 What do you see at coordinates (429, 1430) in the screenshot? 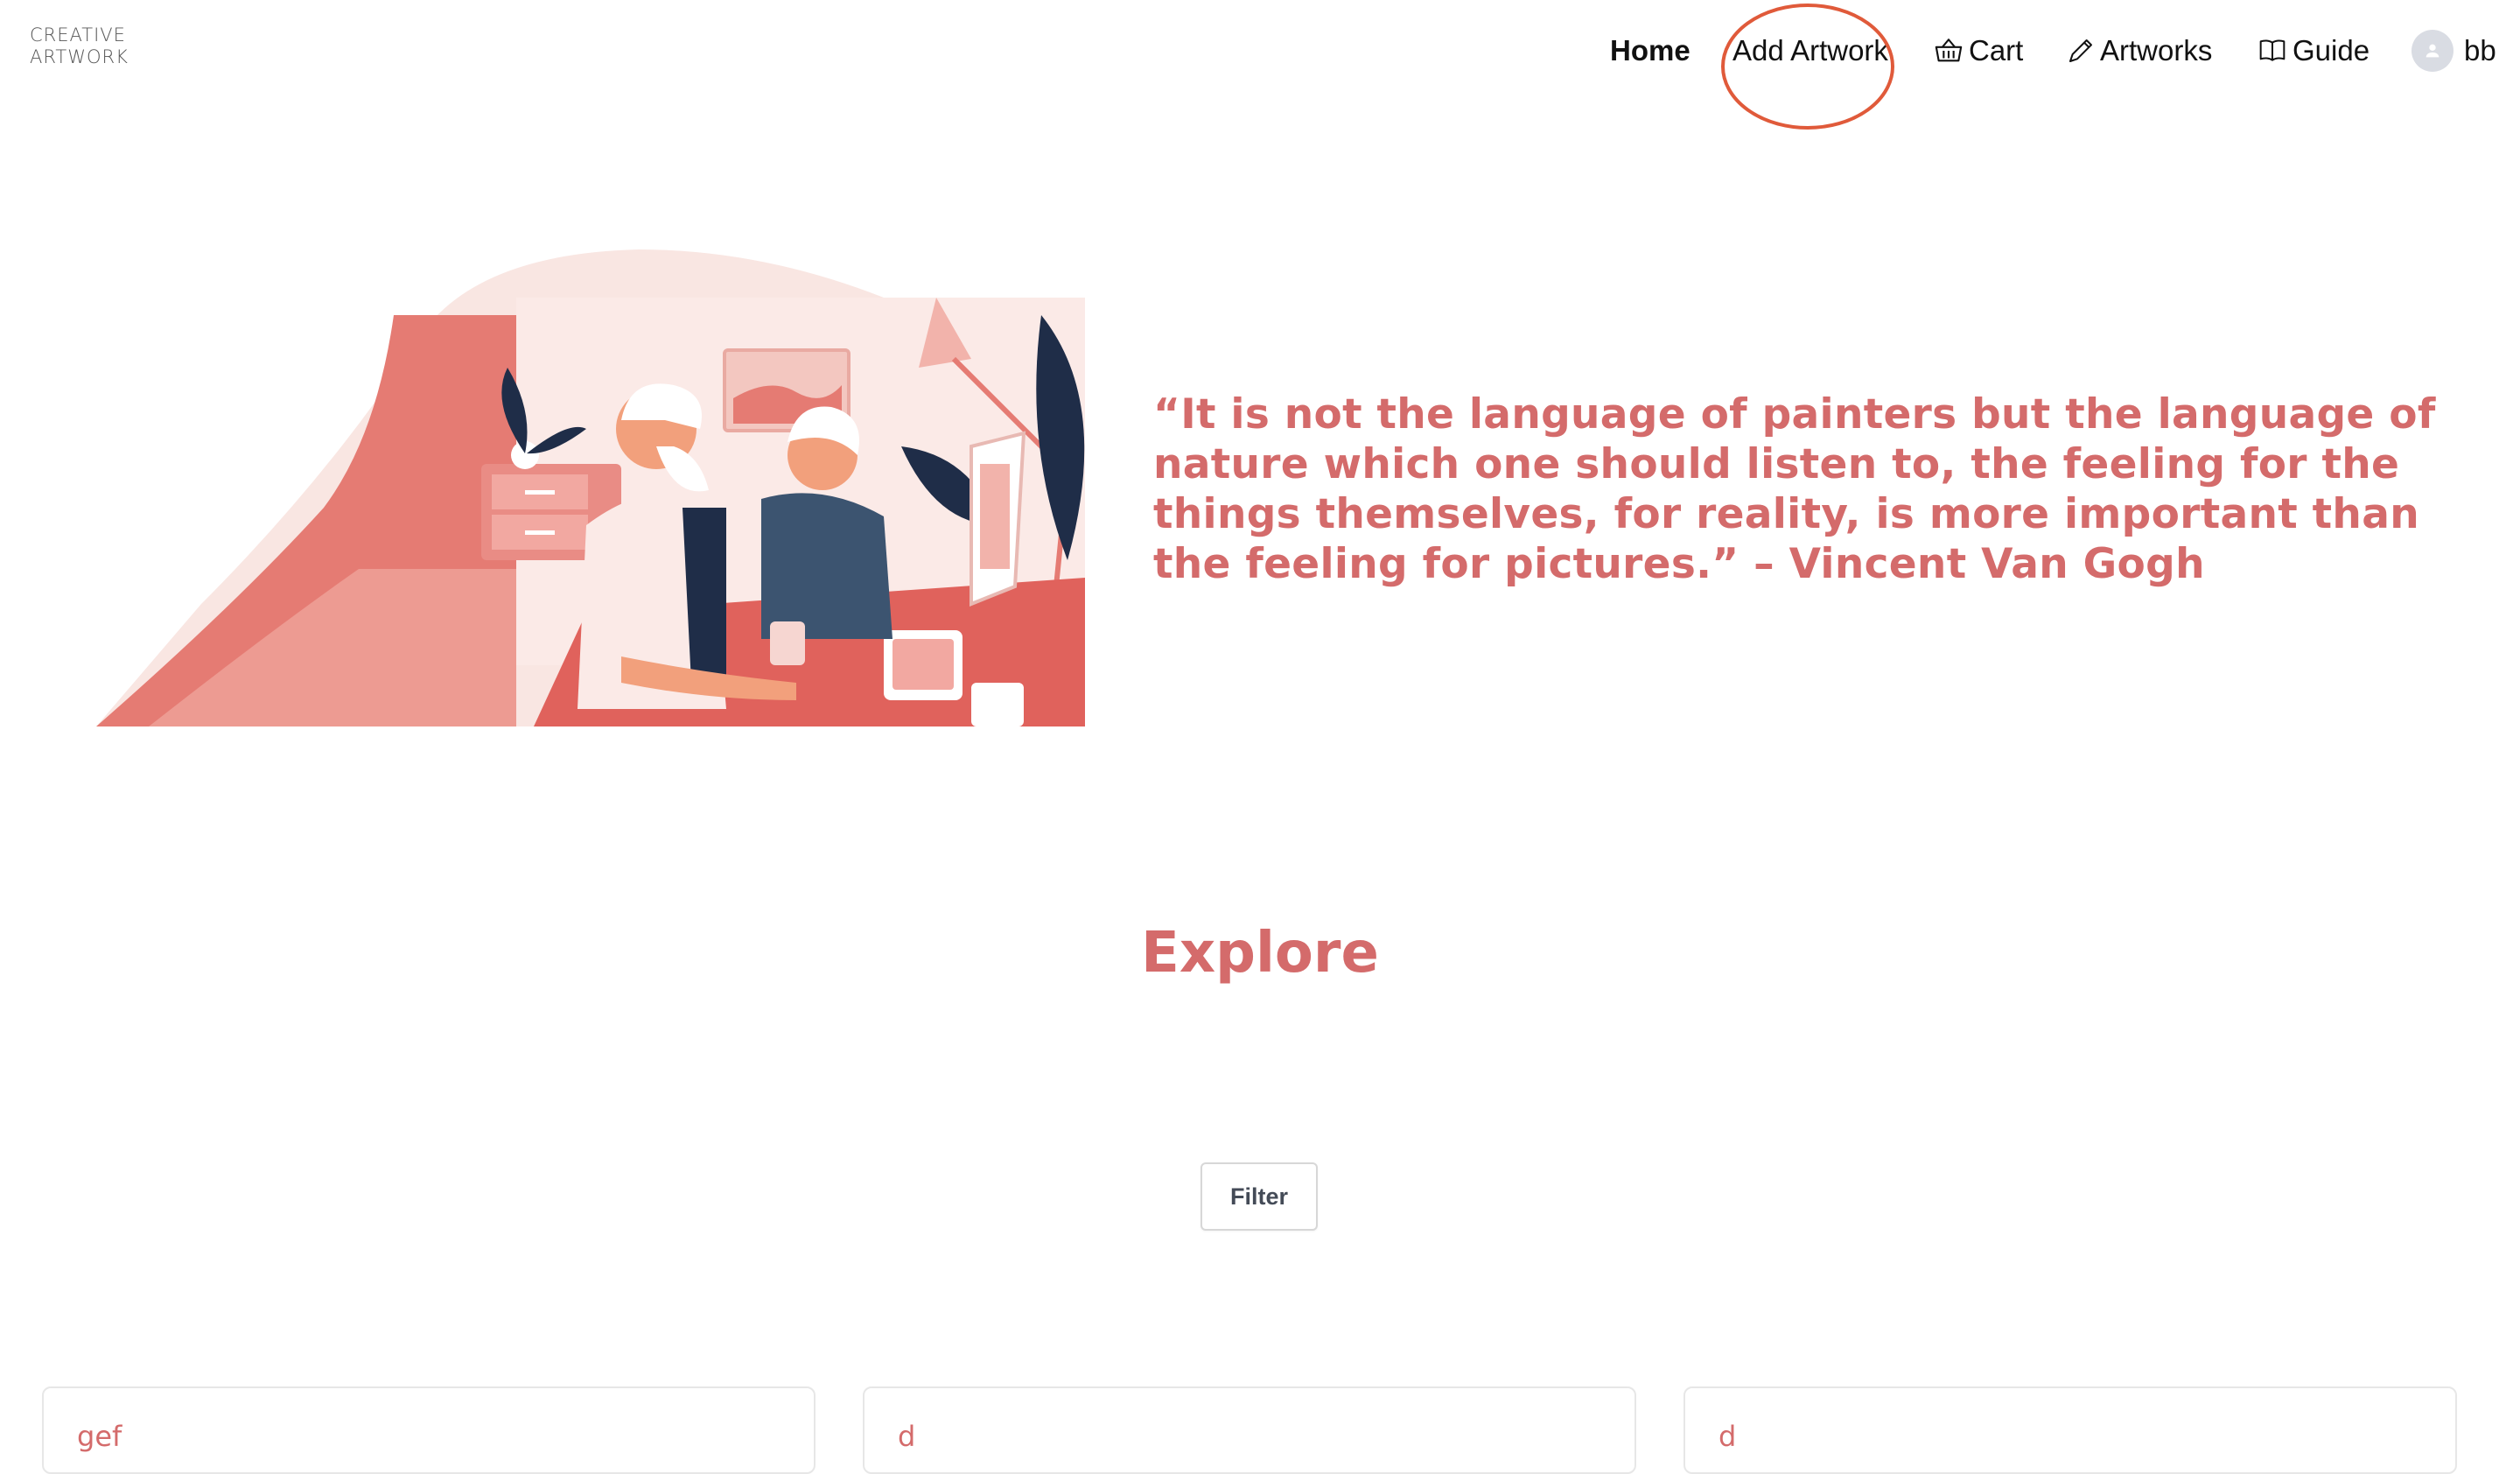
I see `artwork-card: gef` at bounding box center [429, 1430].